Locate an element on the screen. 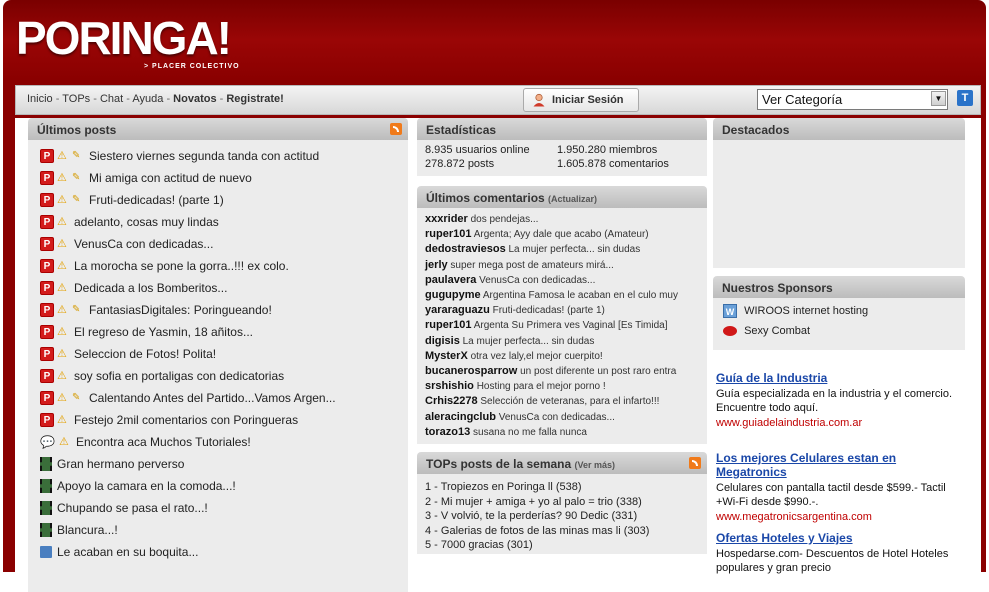 The image size is (989, 592). comment-user: aleracingclub is located at coordinates (460, 417).